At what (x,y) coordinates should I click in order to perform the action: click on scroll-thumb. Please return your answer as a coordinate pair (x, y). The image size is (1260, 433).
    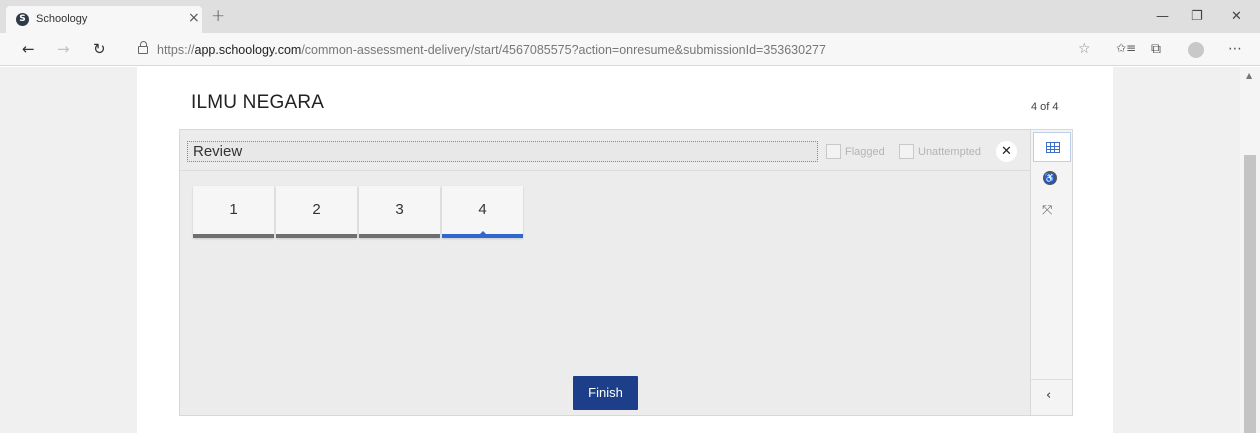
    Looking at the image, I should click on (1250, 294).